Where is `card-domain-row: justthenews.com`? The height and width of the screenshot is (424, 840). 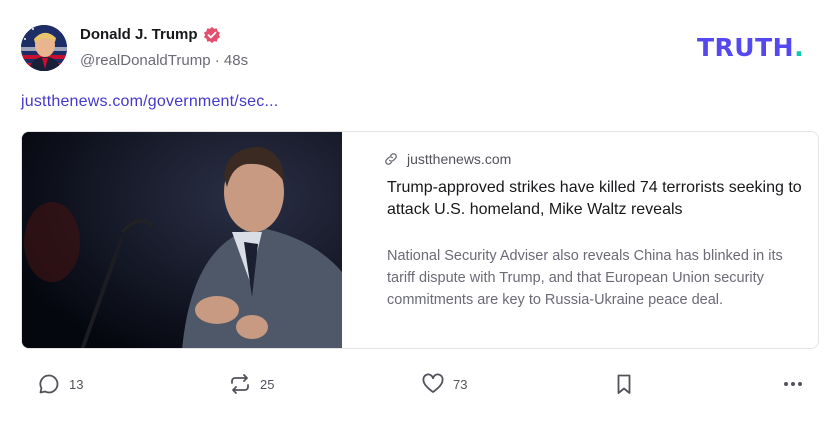
card-domain-row: justthenews.com is located at coordinates (447, 159).